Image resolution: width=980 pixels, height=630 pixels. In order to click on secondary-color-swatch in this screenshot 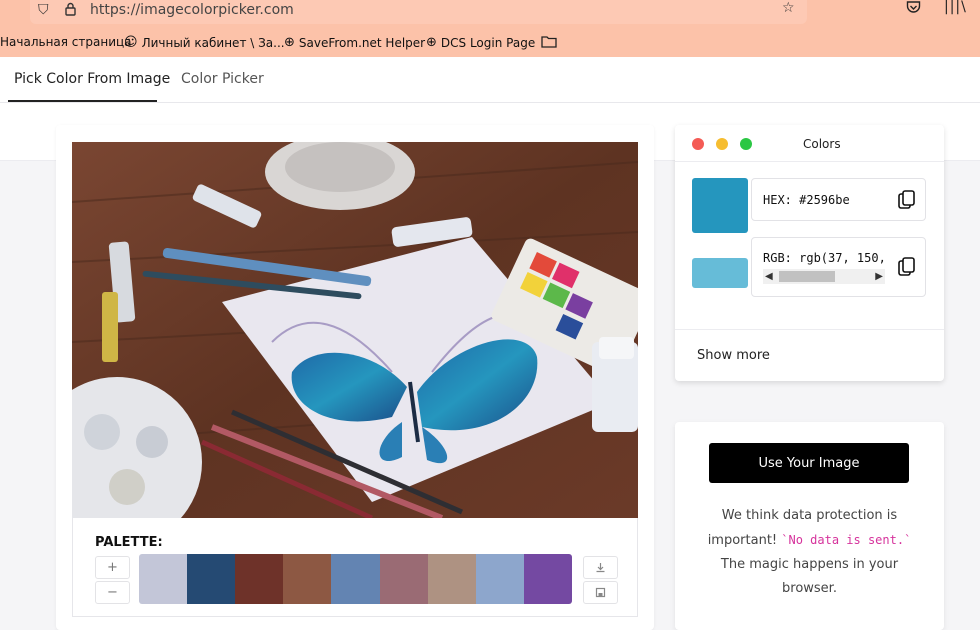, I will do `click(720, 273)`.